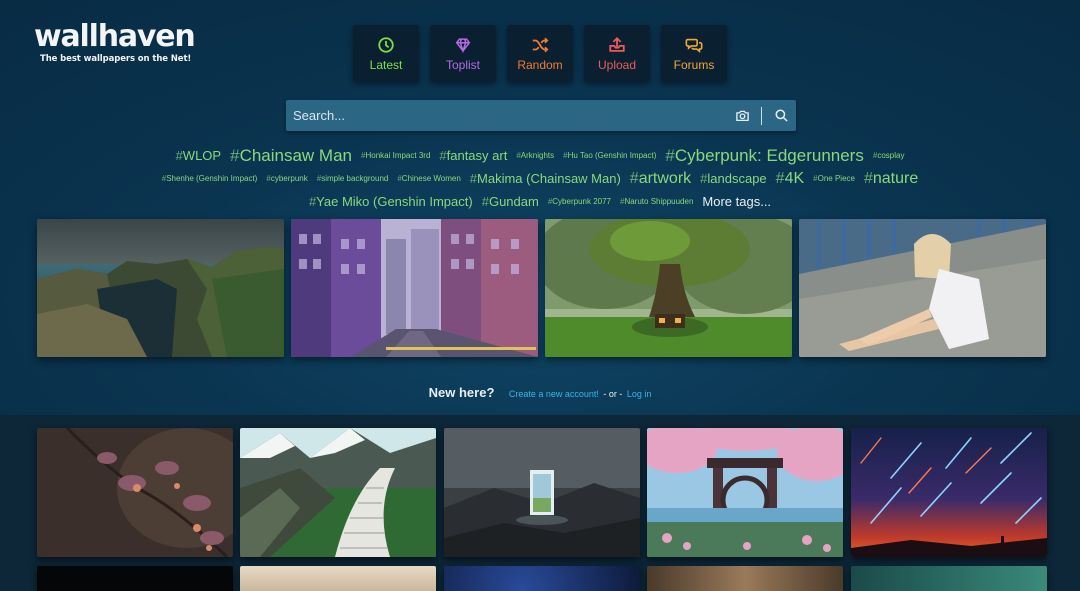 The width and height of the screenshot is (1080, 591). I want to click on camera-search-button, so click(742, 115).